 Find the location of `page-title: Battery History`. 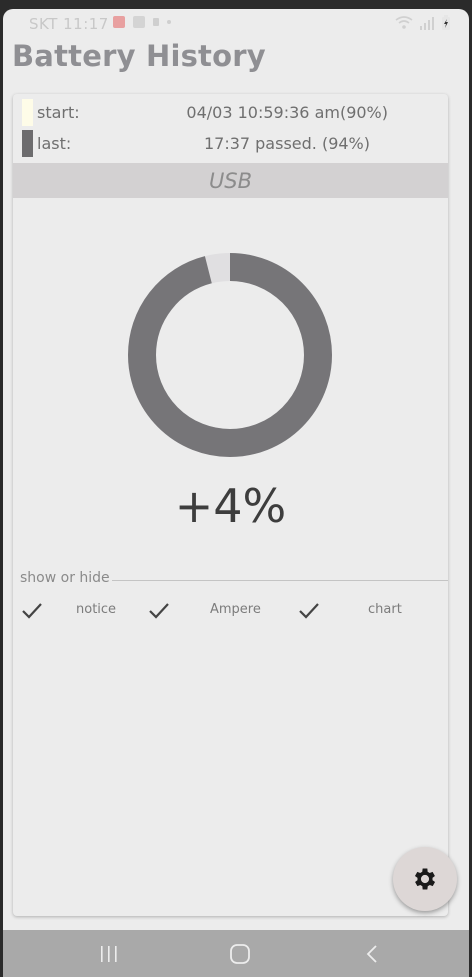

page-title: Battery History is located at coordinates (139, 56).